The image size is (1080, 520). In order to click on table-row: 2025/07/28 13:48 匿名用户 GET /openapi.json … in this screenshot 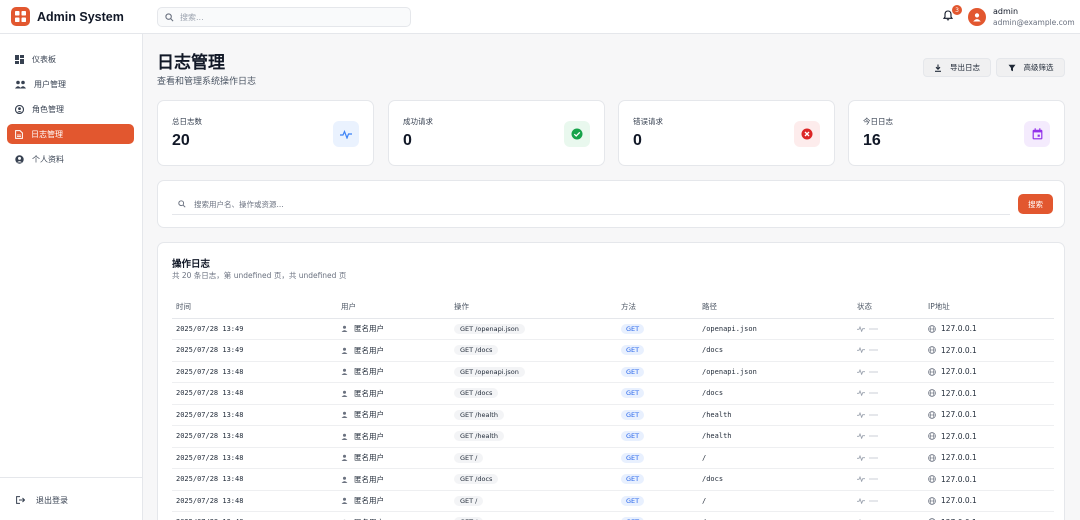, I will do `click(613, 372)`.